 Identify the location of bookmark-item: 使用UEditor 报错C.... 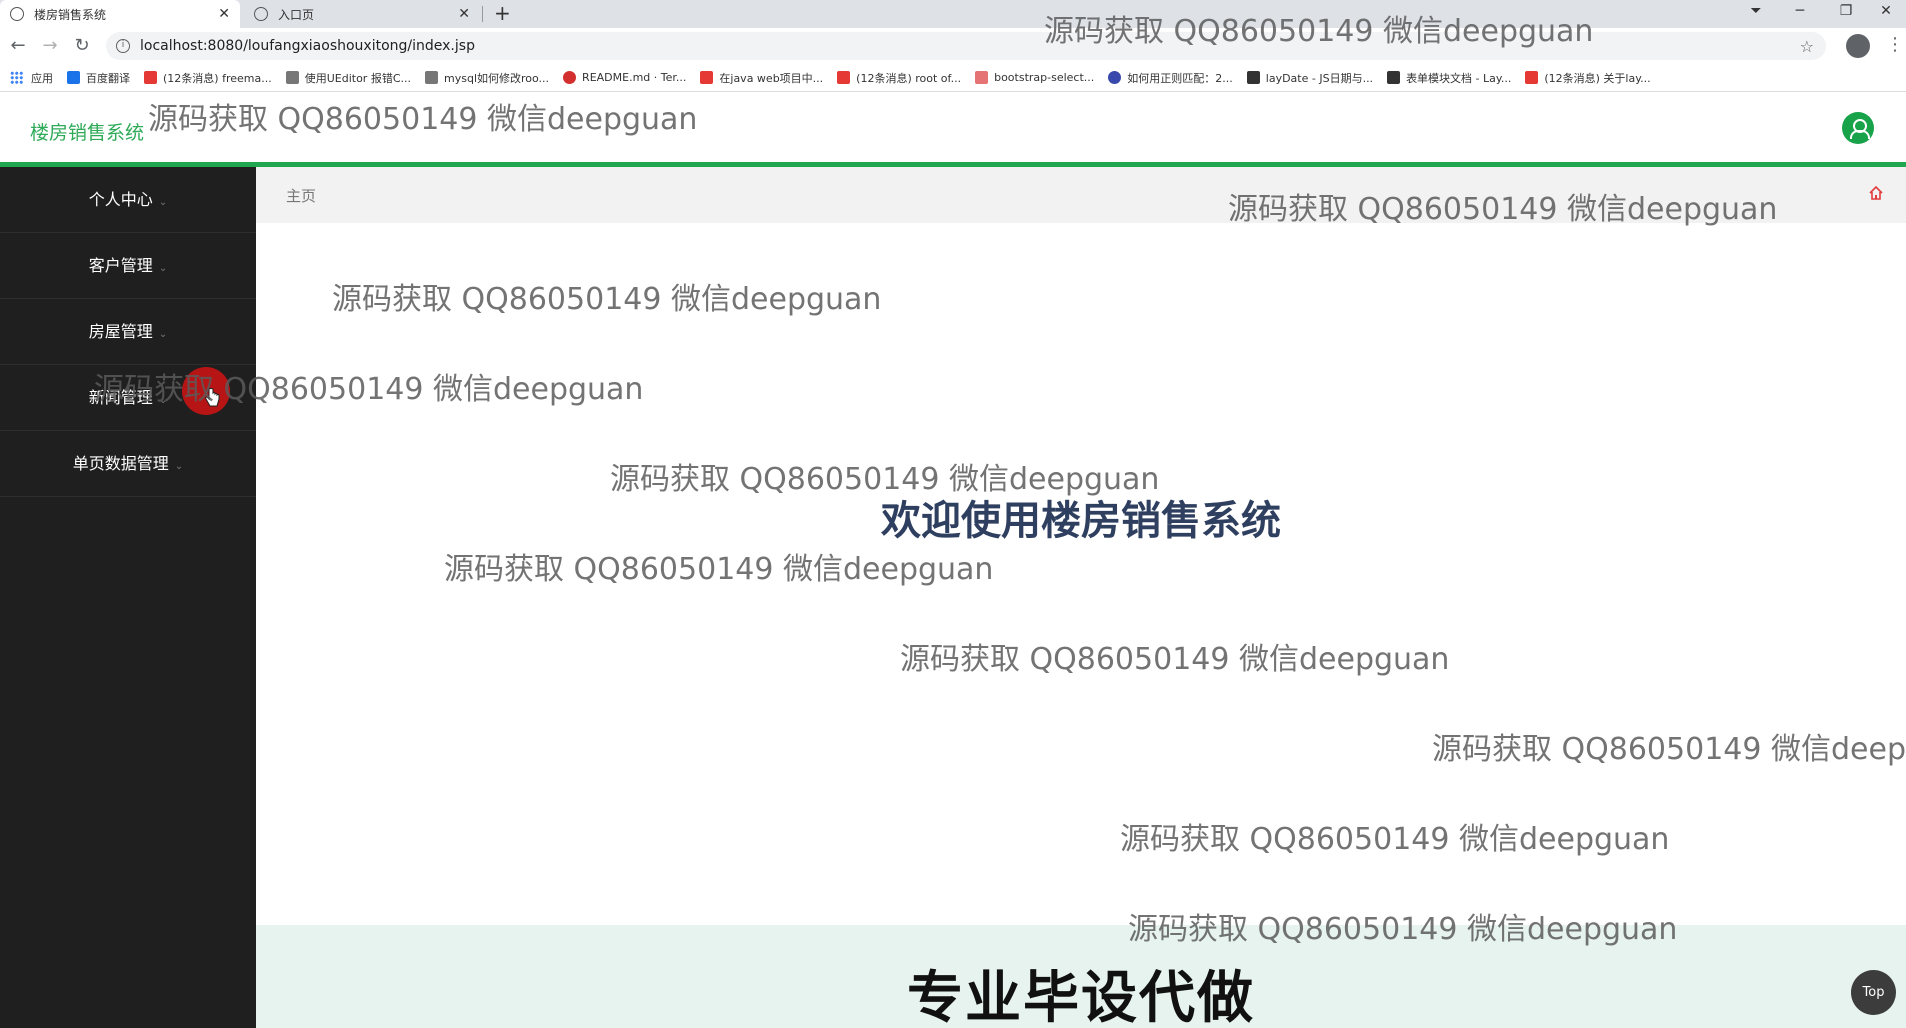
(348, 78).